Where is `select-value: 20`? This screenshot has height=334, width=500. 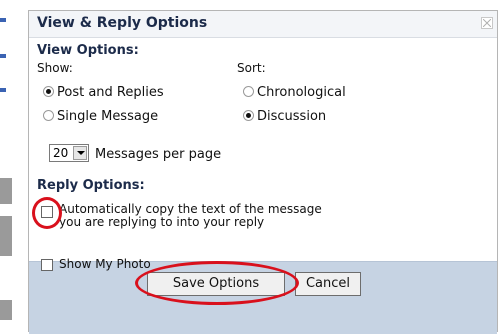
select-value: 20 is located at coordinates (61, 153).